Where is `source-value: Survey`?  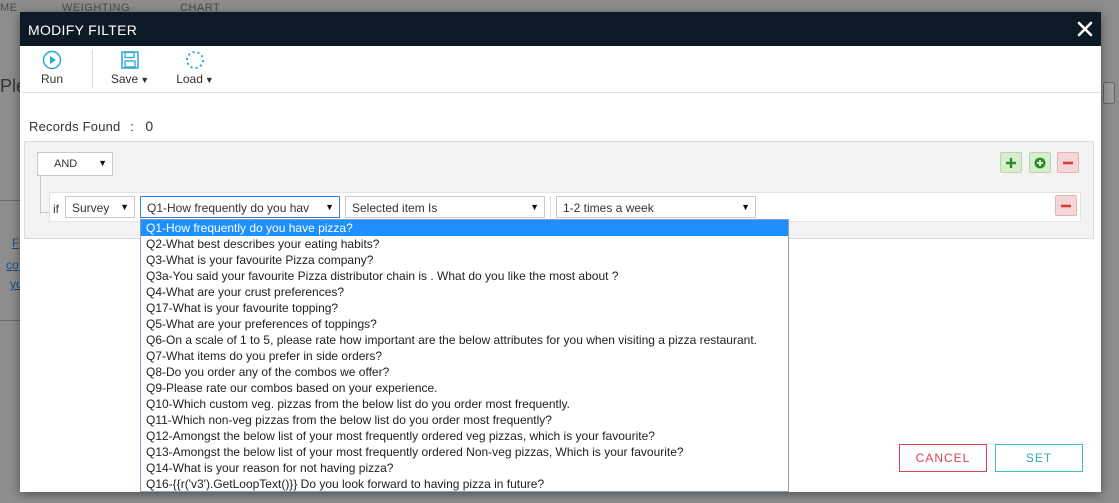 source-value: Survey is located at coordinates (91, 208).